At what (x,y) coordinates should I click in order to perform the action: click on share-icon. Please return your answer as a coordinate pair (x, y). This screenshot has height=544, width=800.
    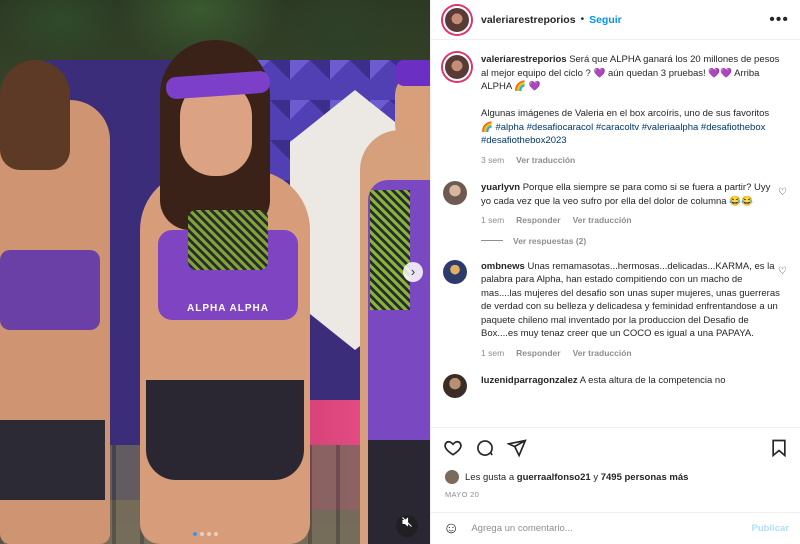
    Looking at the image, I should click on (517, 448).